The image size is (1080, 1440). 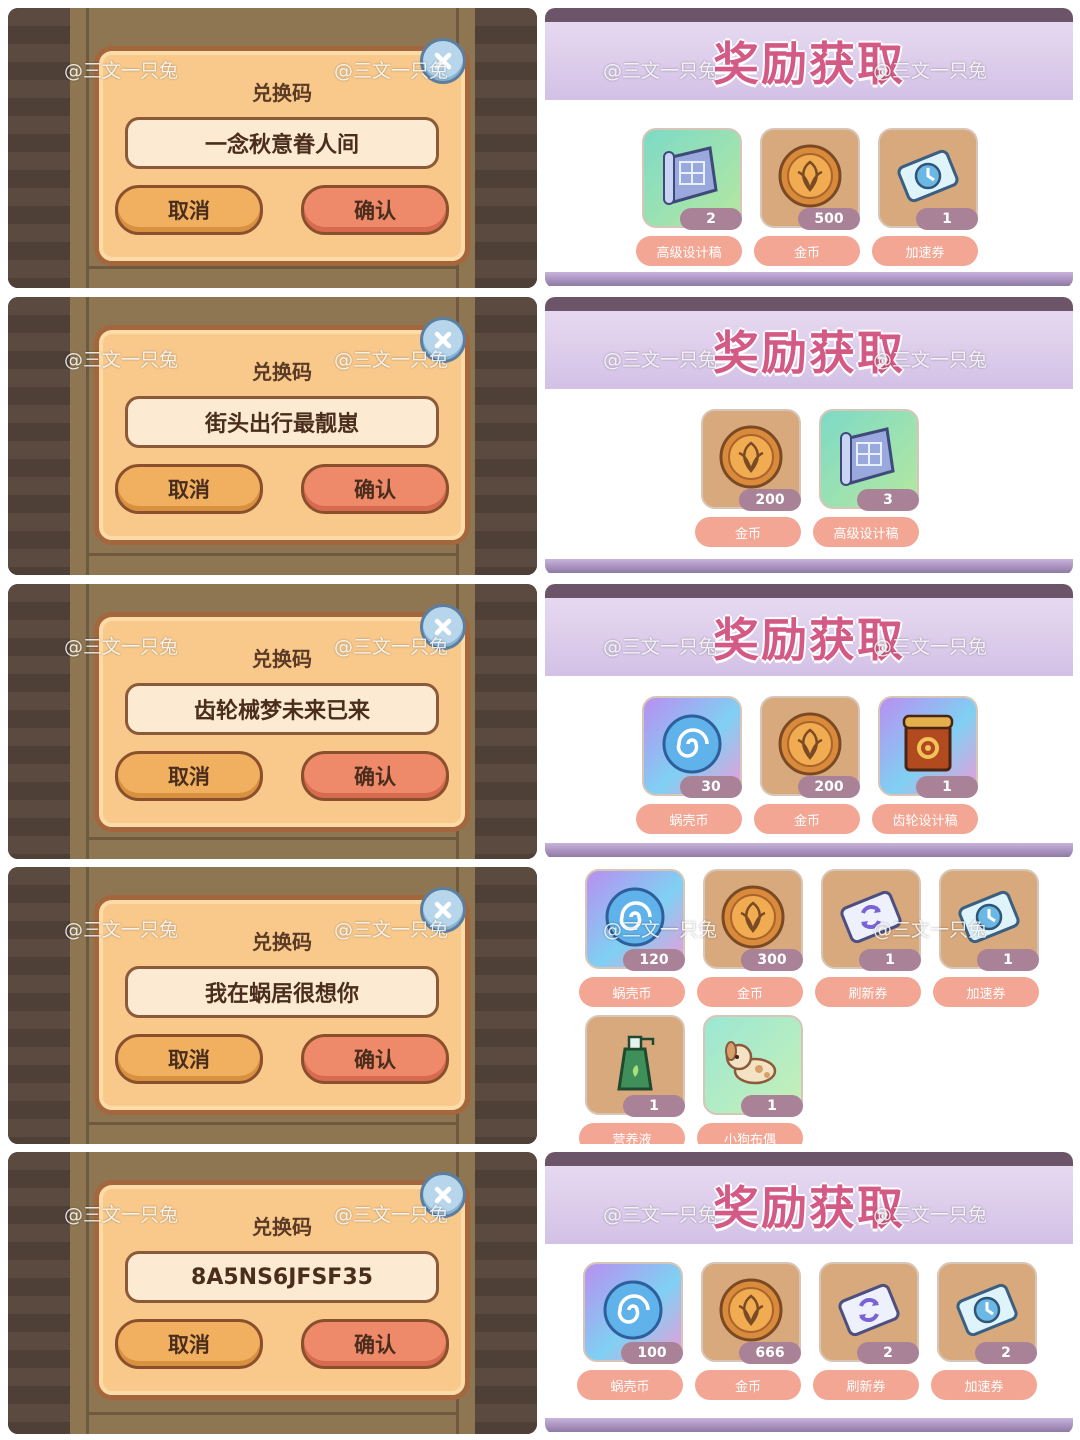 What do you see at coordinates (634, 1079) in the screenshot?
I see `reward-item: 1 营养液` at bounding box center [634, 1079].